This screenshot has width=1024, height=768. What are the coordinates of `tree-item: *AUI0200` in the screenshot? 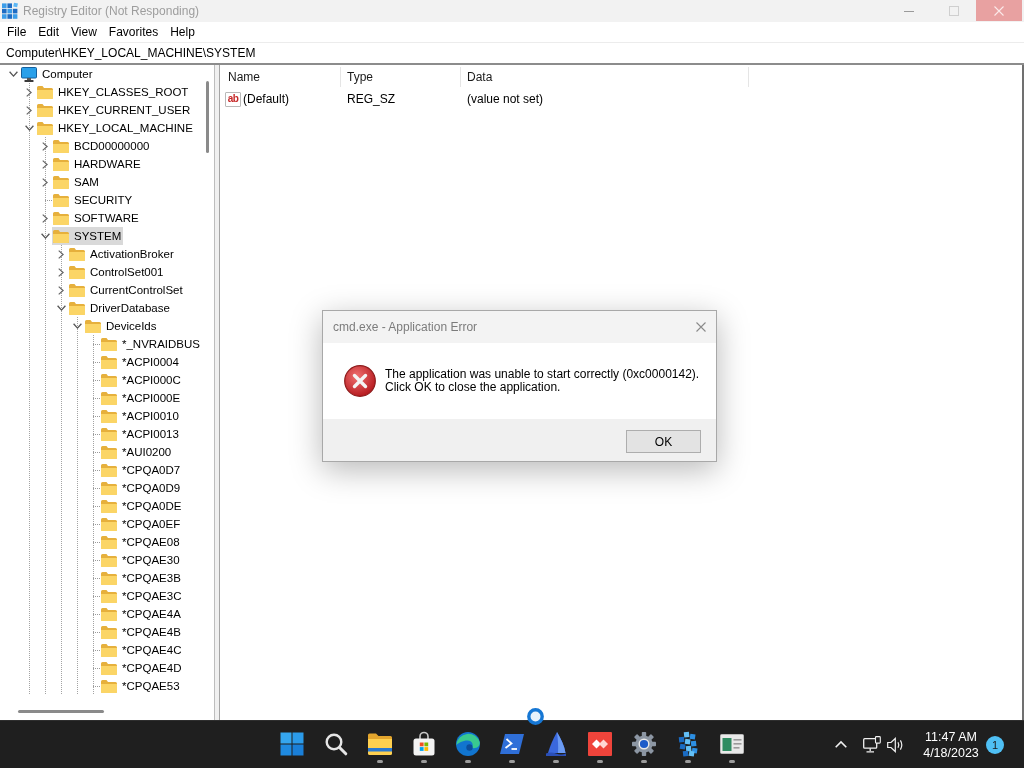 It's located at (137, 452).